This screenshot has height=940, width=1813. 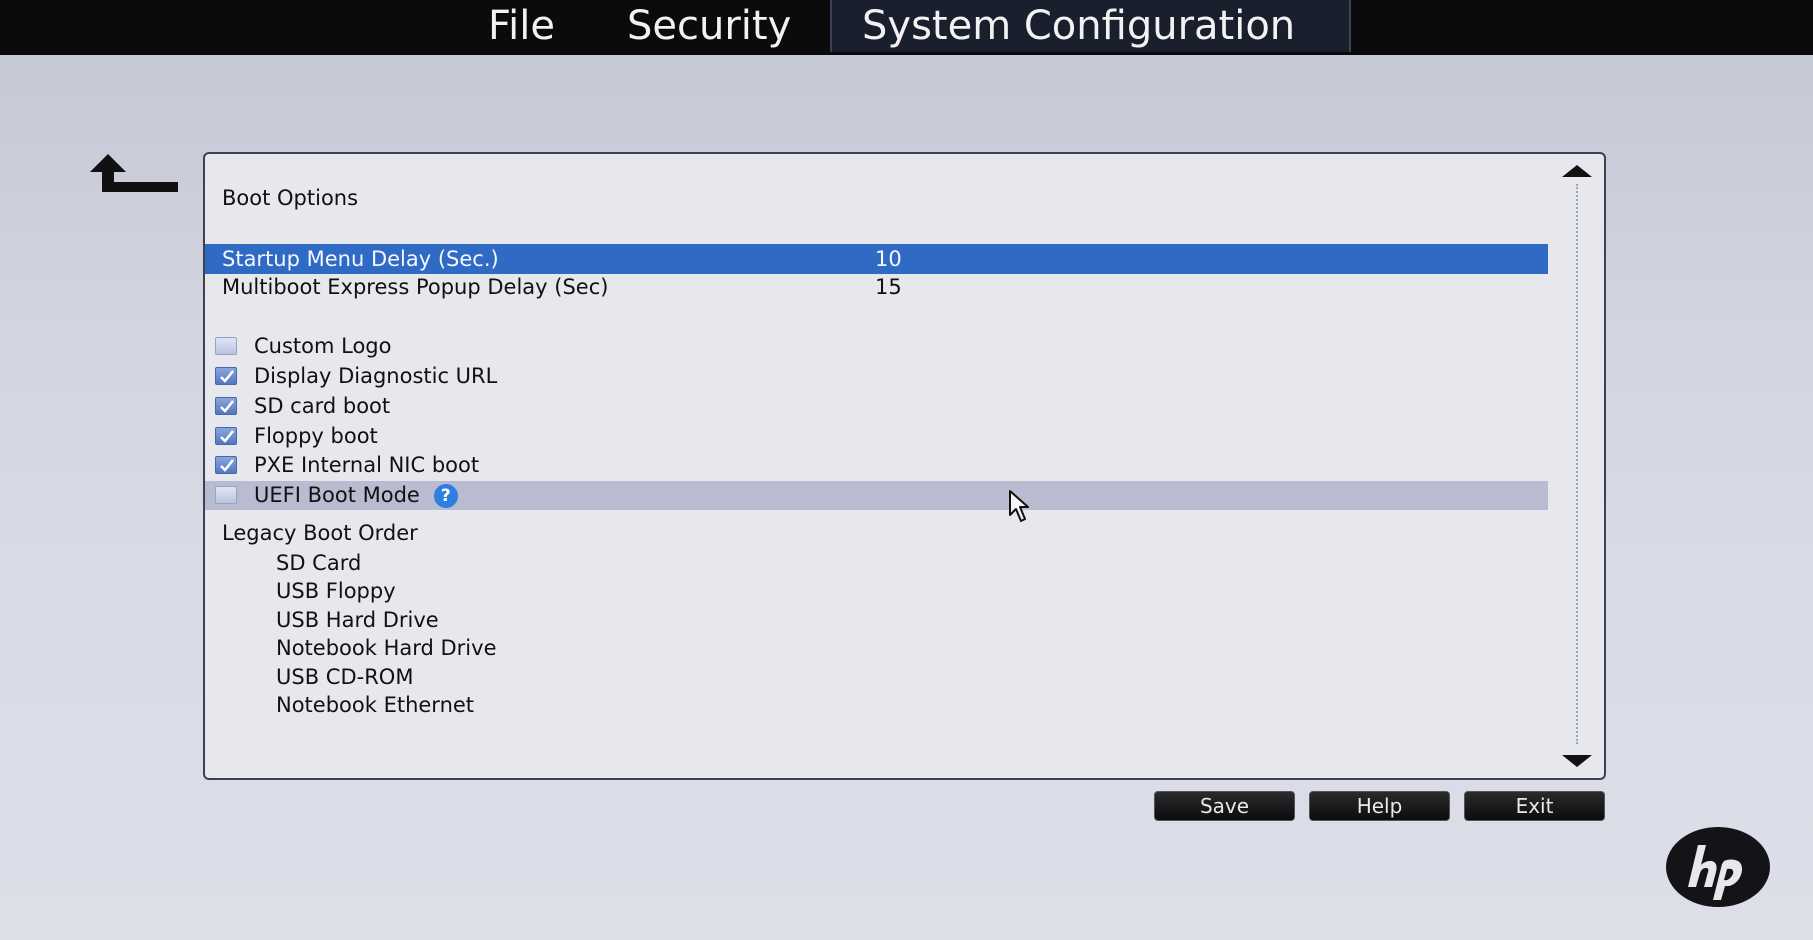 What do you see at coordinates (386, 563) in the screenshot?
I see `legacy-boot-item: SD Card` at bounding box center [386, 563].